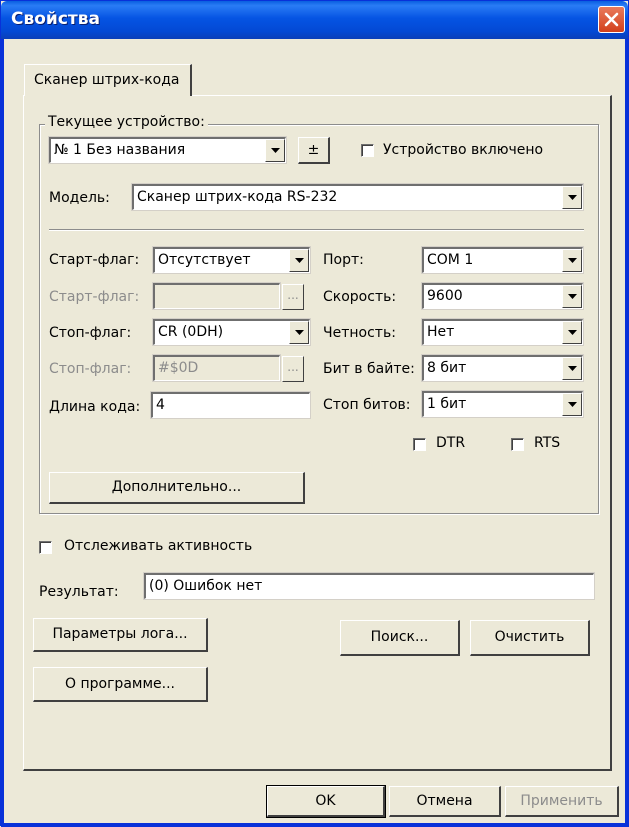 This screenshot has width=629, height=827. I want to click on stop-bits-dropdown-button, so click(572, 404).